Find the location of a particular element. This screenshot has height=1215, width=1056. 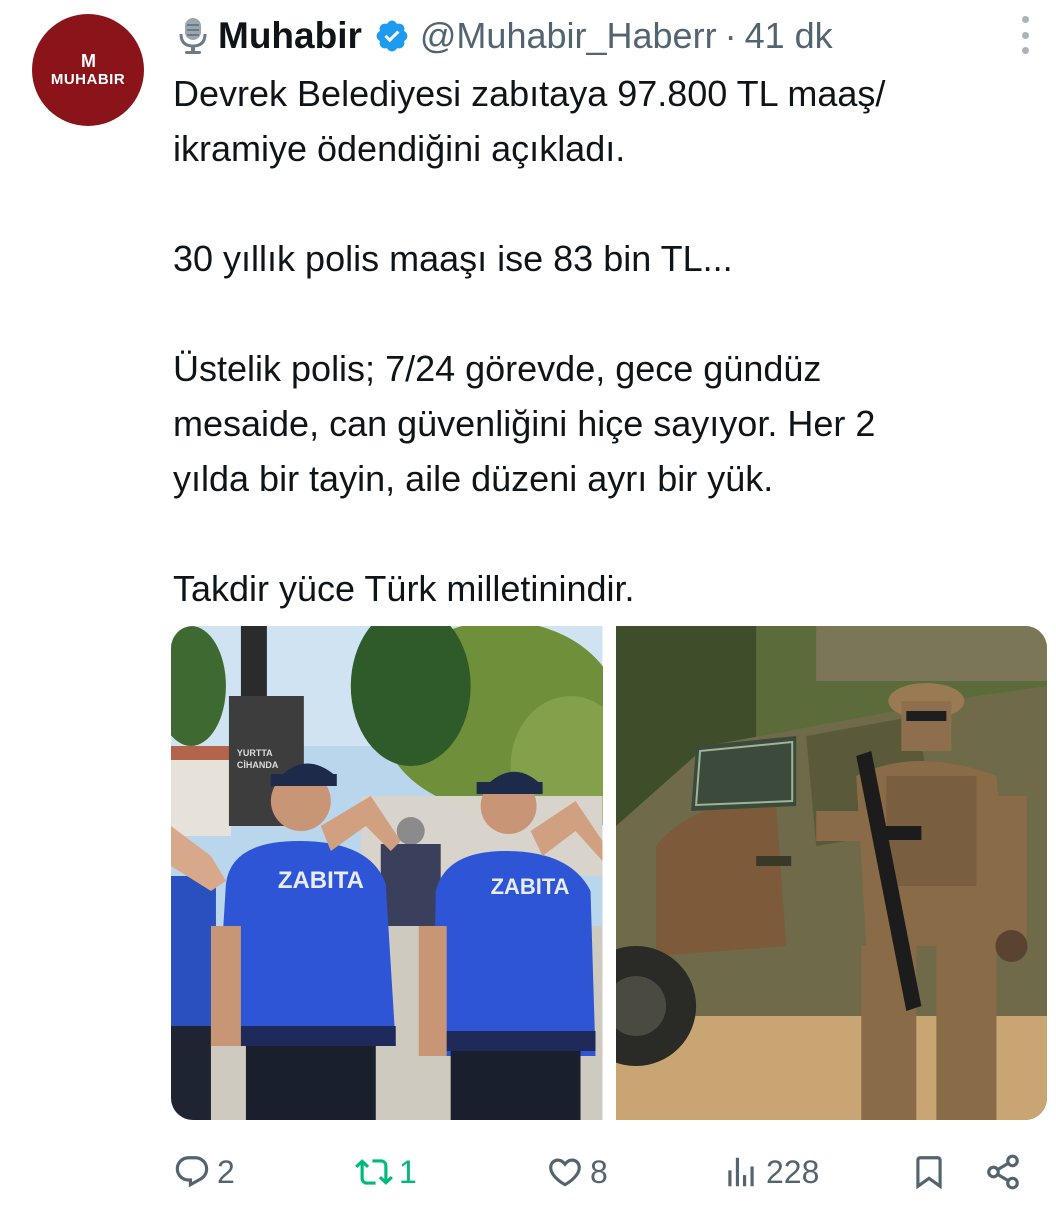

heart-icon is located at coordinates (565, 1172).